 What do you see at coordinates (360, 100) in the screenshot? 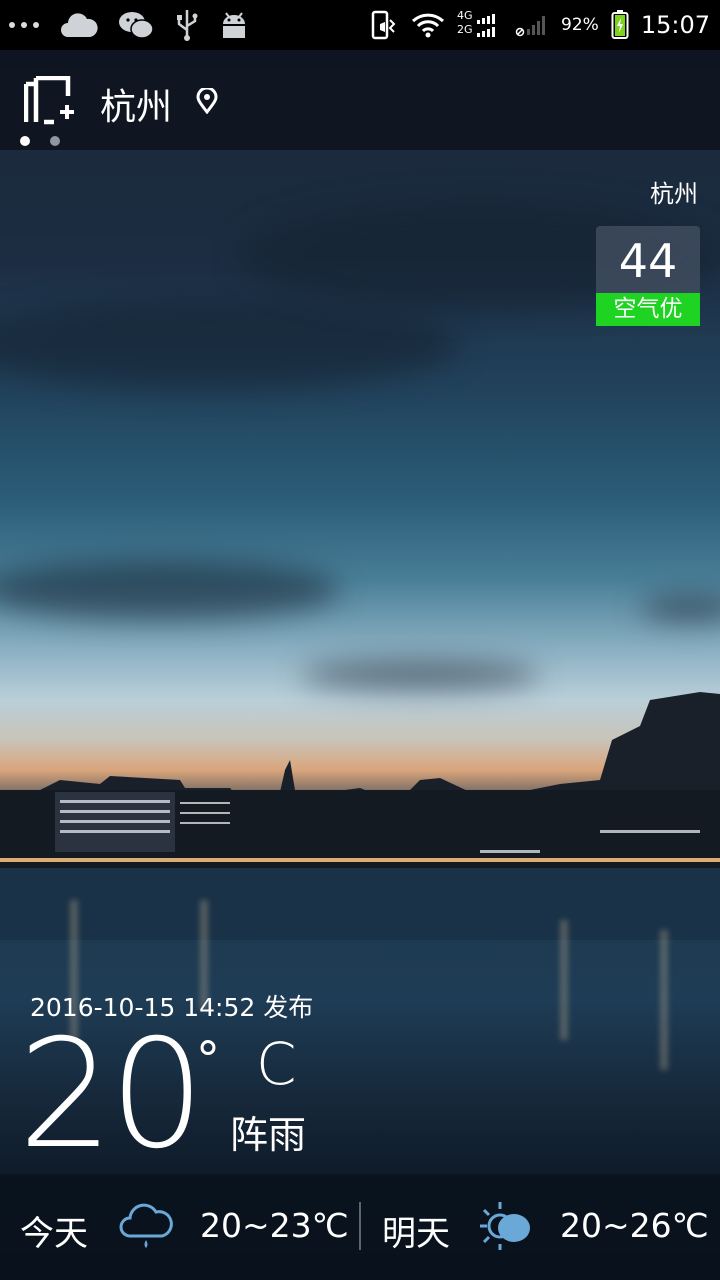
I see `app-header: 杭州` at bounding box center [360, 100].